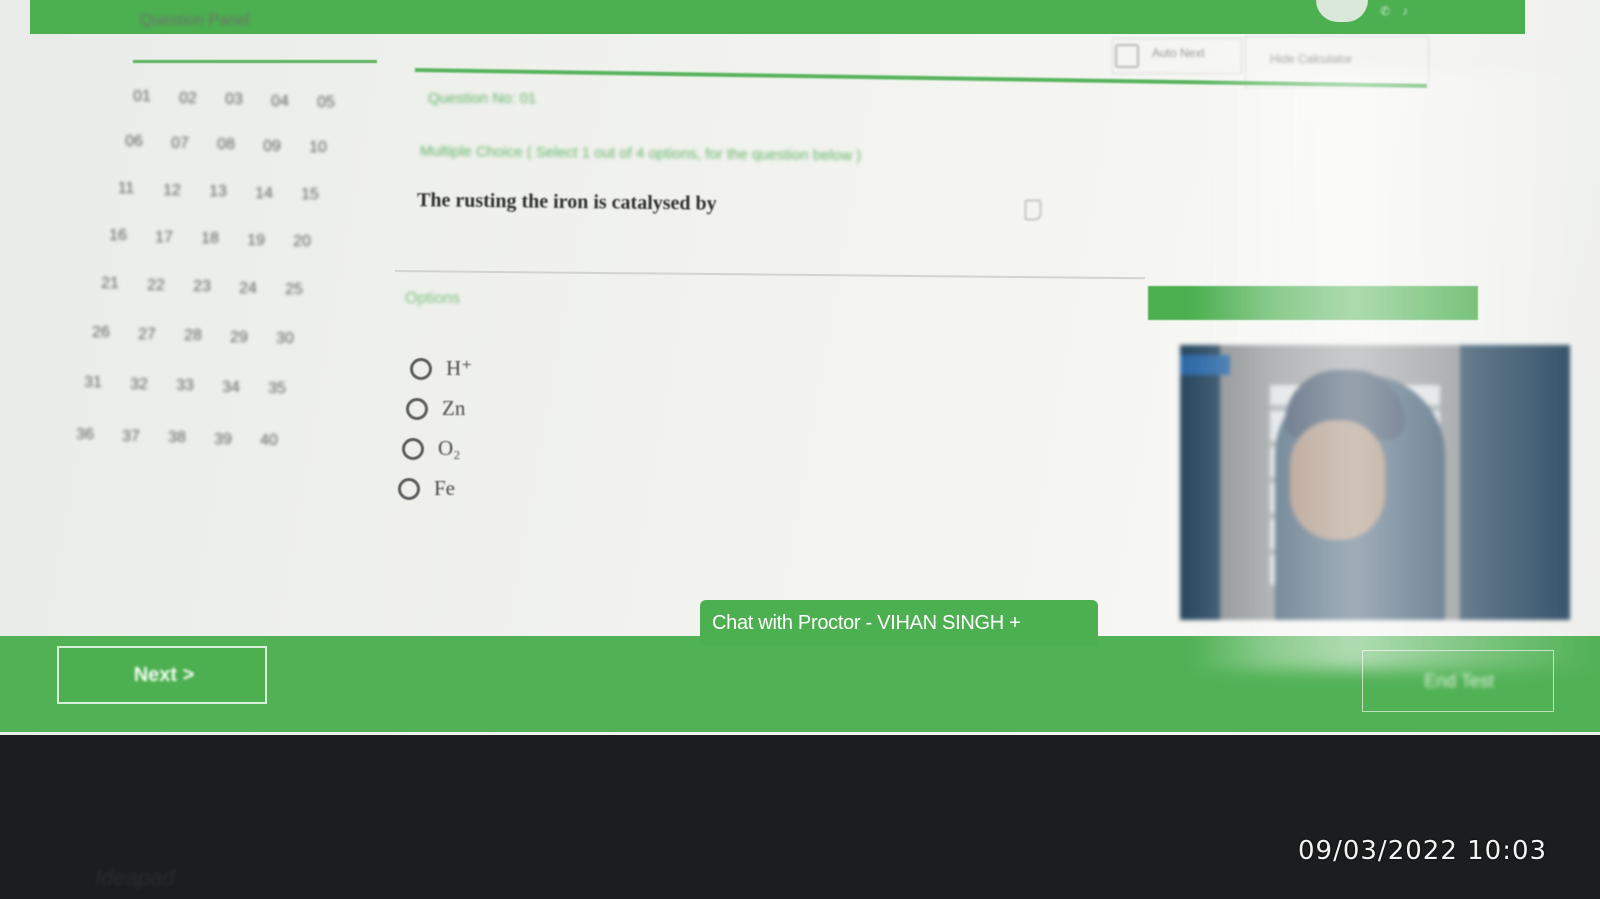 This screenshot has height=899, width=1600. Describe the element at coordinates (1405, 11) in the screenshot. I see `mic-icon: ♪` at that location.